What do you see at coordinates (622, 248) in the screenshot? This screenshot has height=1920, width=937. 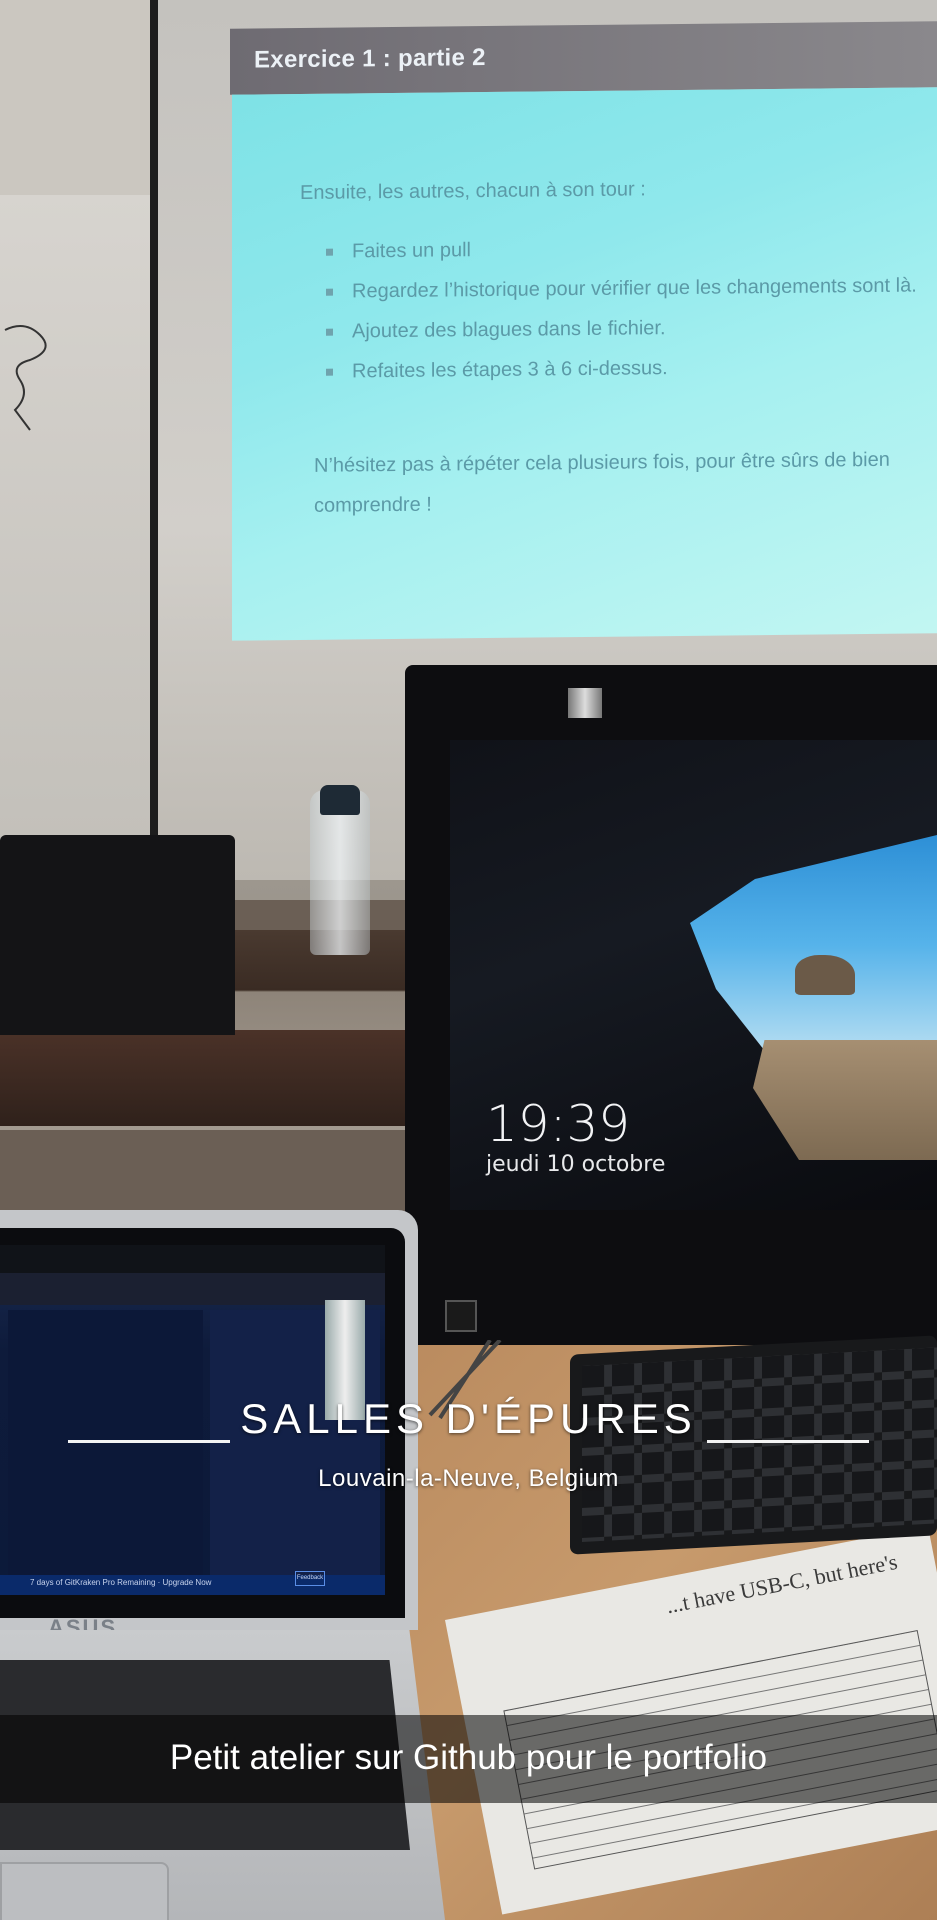 I see `list-item: Faites un pull` at bounding box center [622, 248].